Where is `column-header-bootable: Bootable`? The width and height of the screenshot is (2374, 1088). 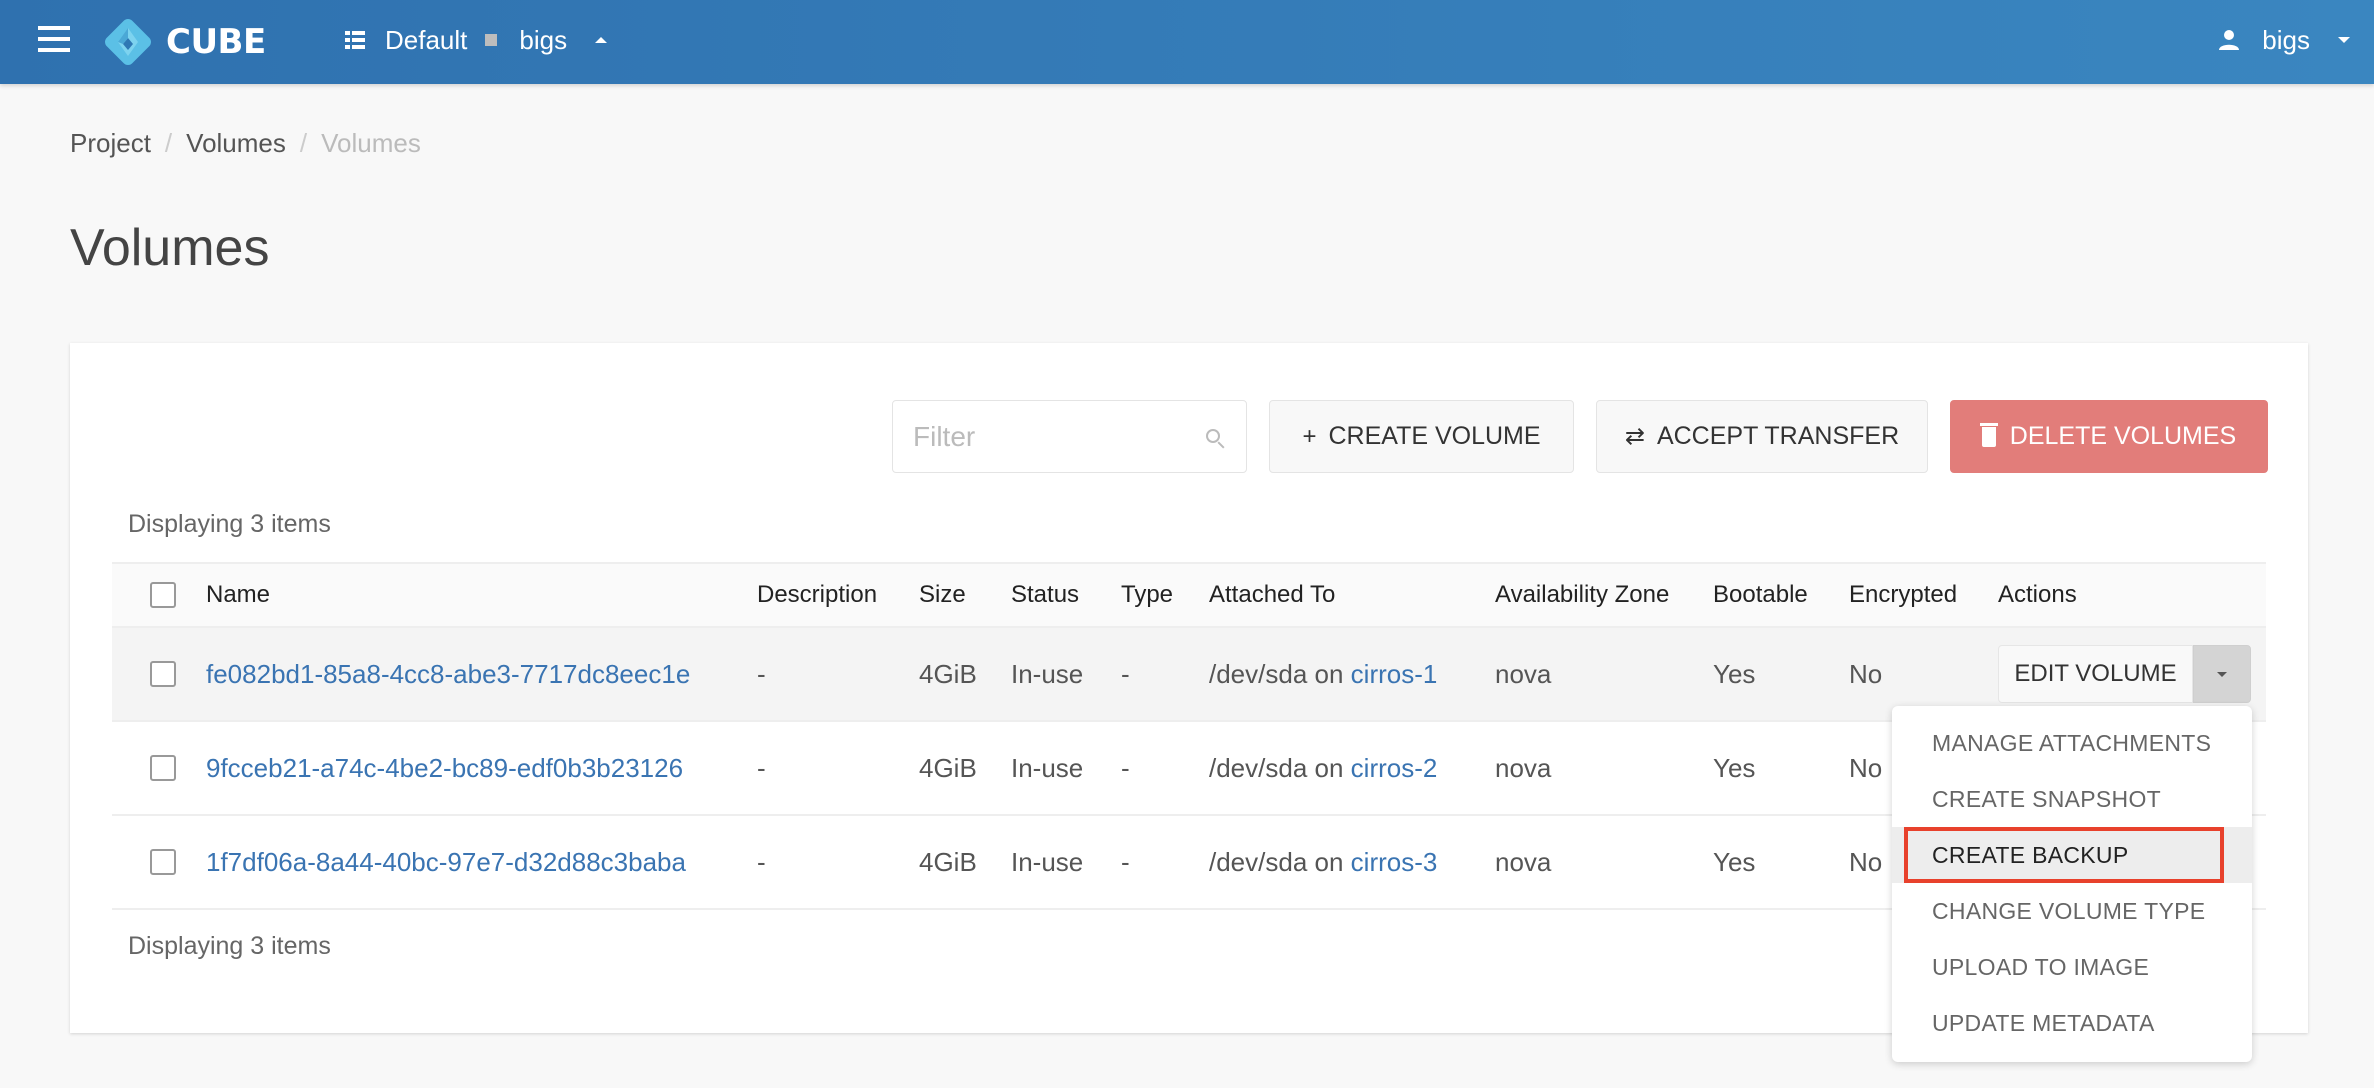
column-header-bootable: Bootable is located at coordinates (1781, 595).